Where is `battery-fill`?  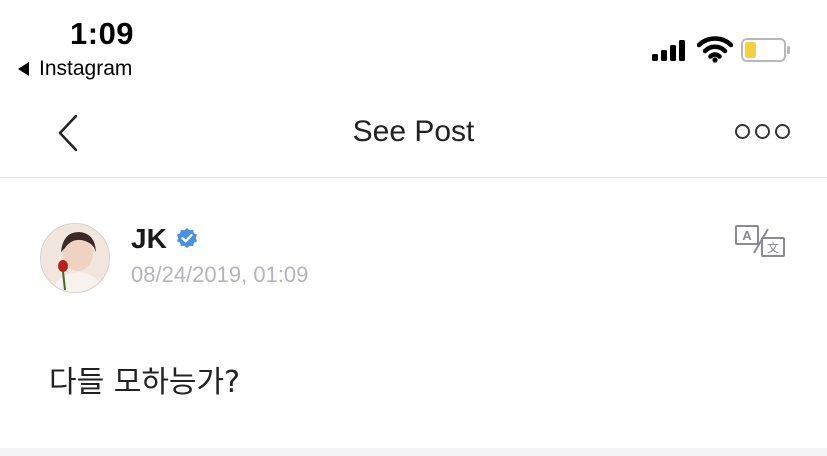 battery-fill is located at coordinates (750, 50).